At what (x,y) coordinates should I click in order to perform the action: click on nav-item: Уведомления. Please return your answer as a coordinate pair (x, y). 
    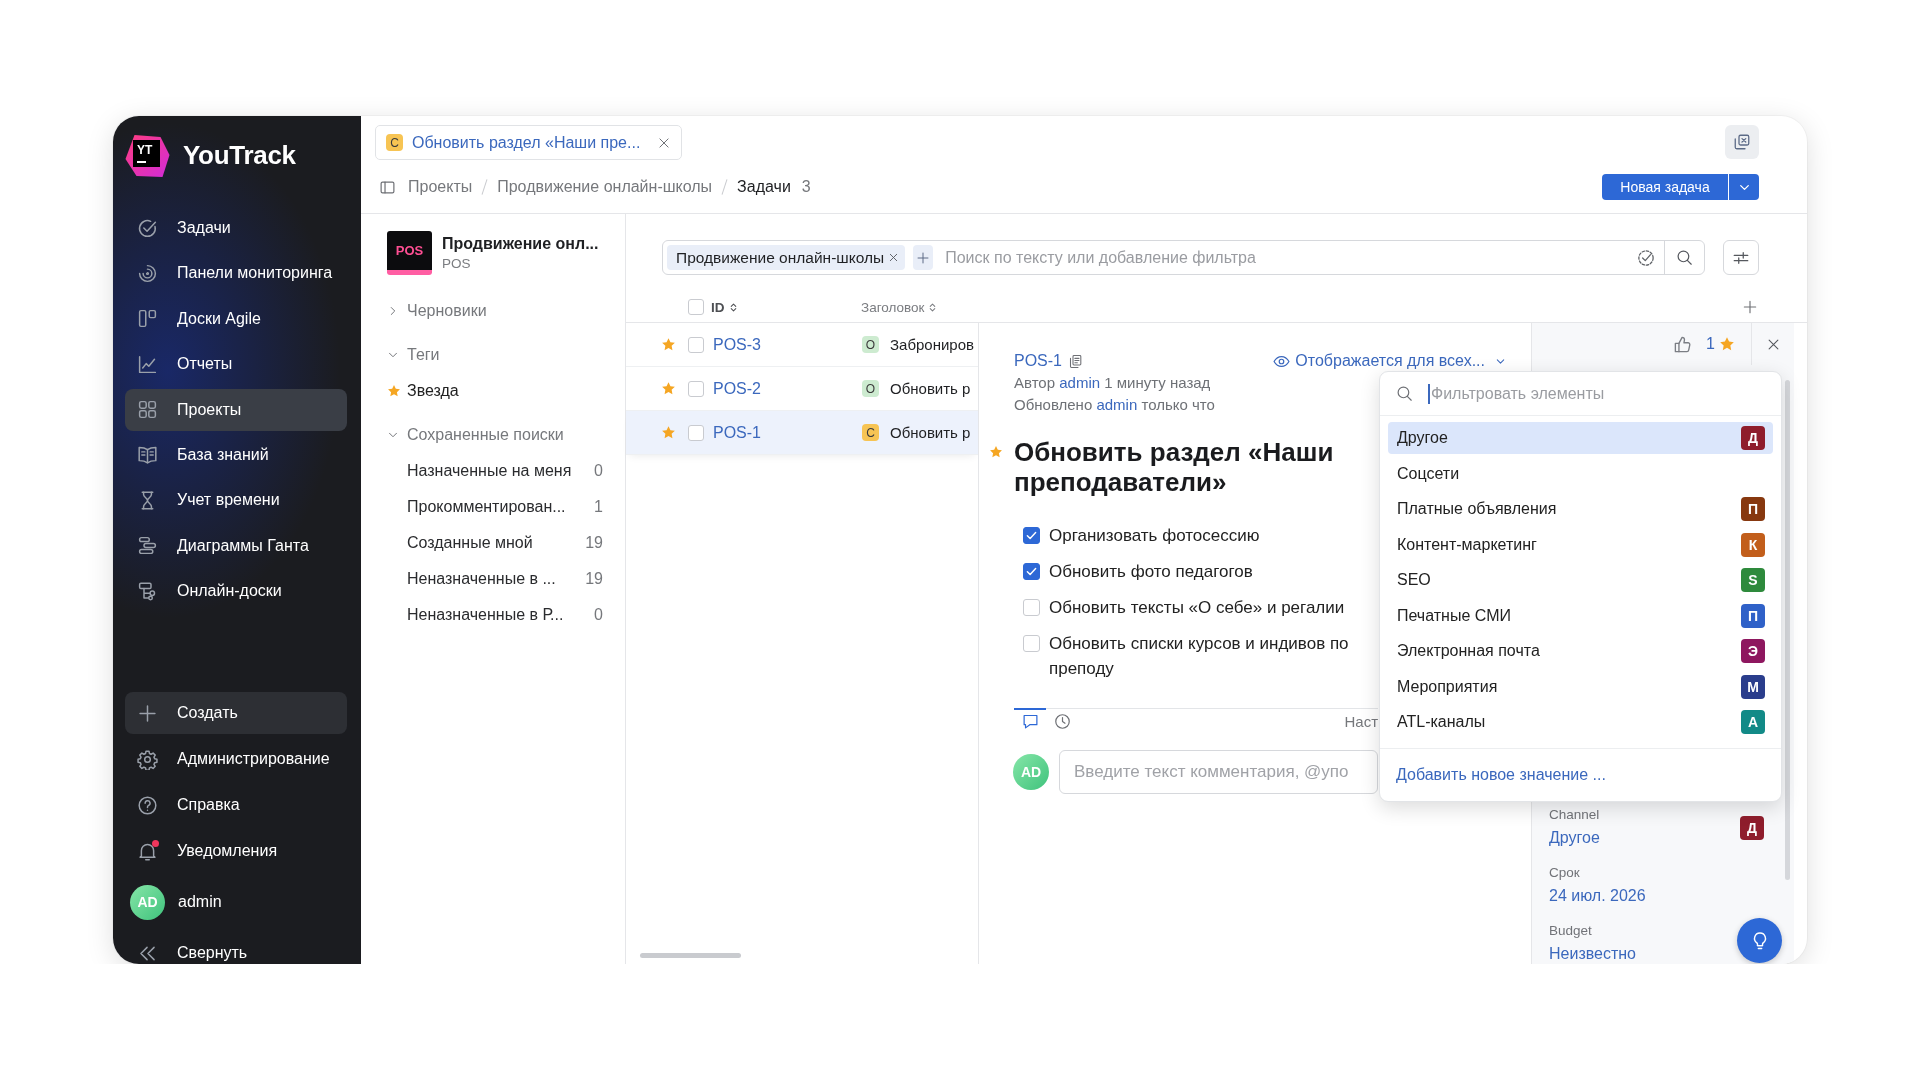
    Looking at the image, I should click on (236, 851).